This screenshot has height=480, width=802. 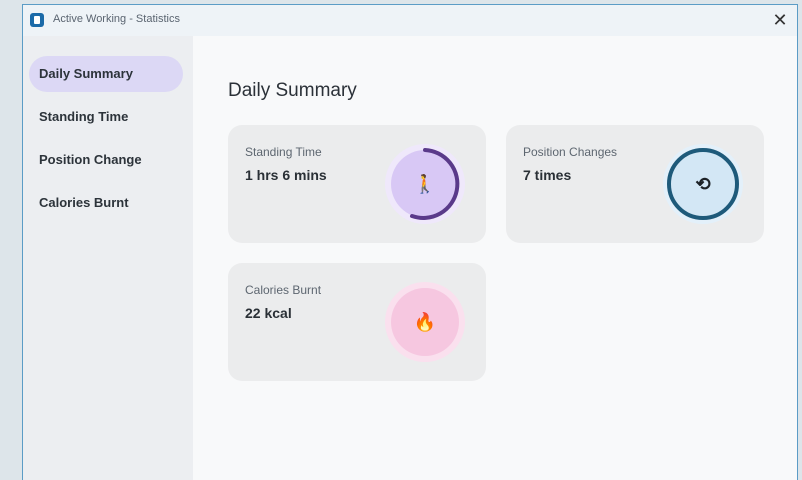 I want to click on sidebar-item-daily-summary: Daily Summary, so click(x=106, y=74).